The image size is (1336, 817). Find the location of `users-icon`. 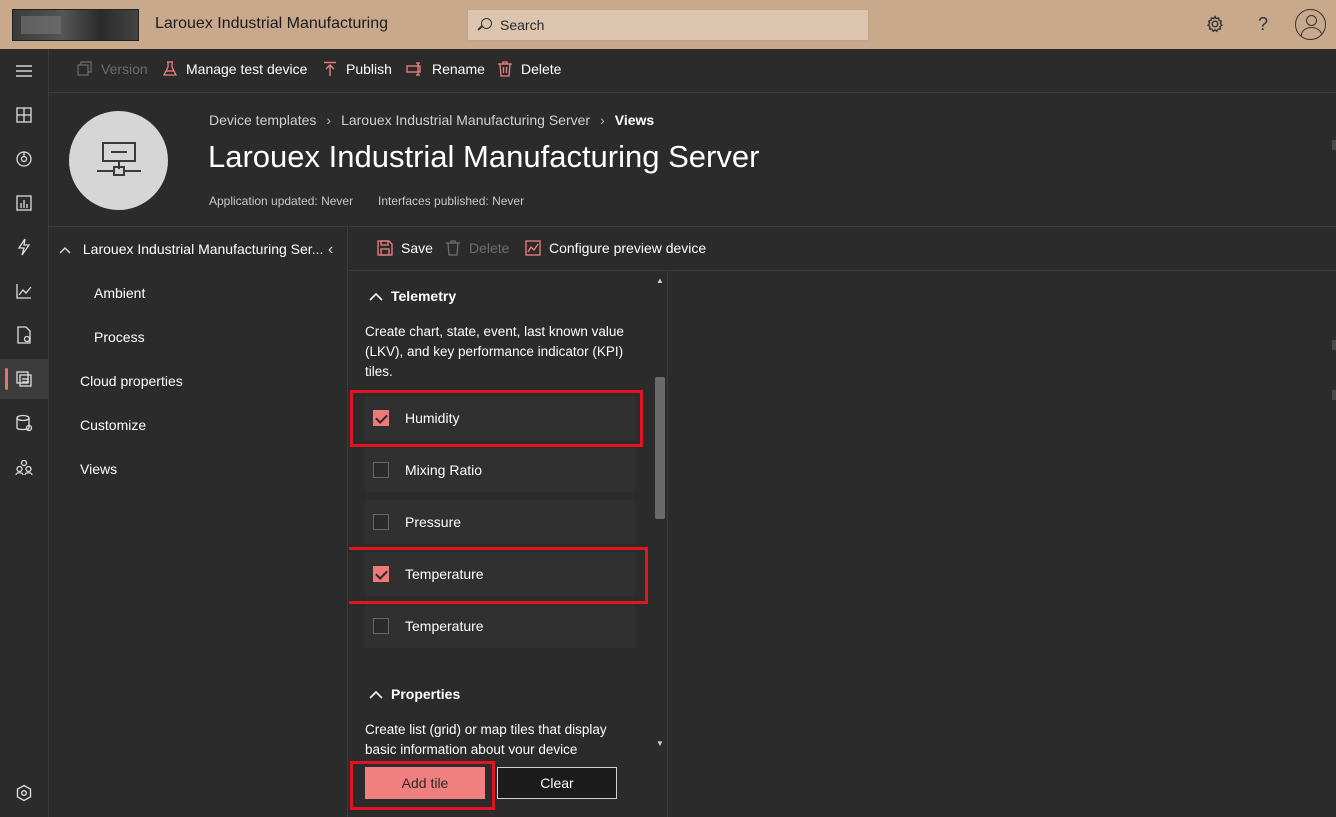

users-icon is located at coordinates (24, 467).